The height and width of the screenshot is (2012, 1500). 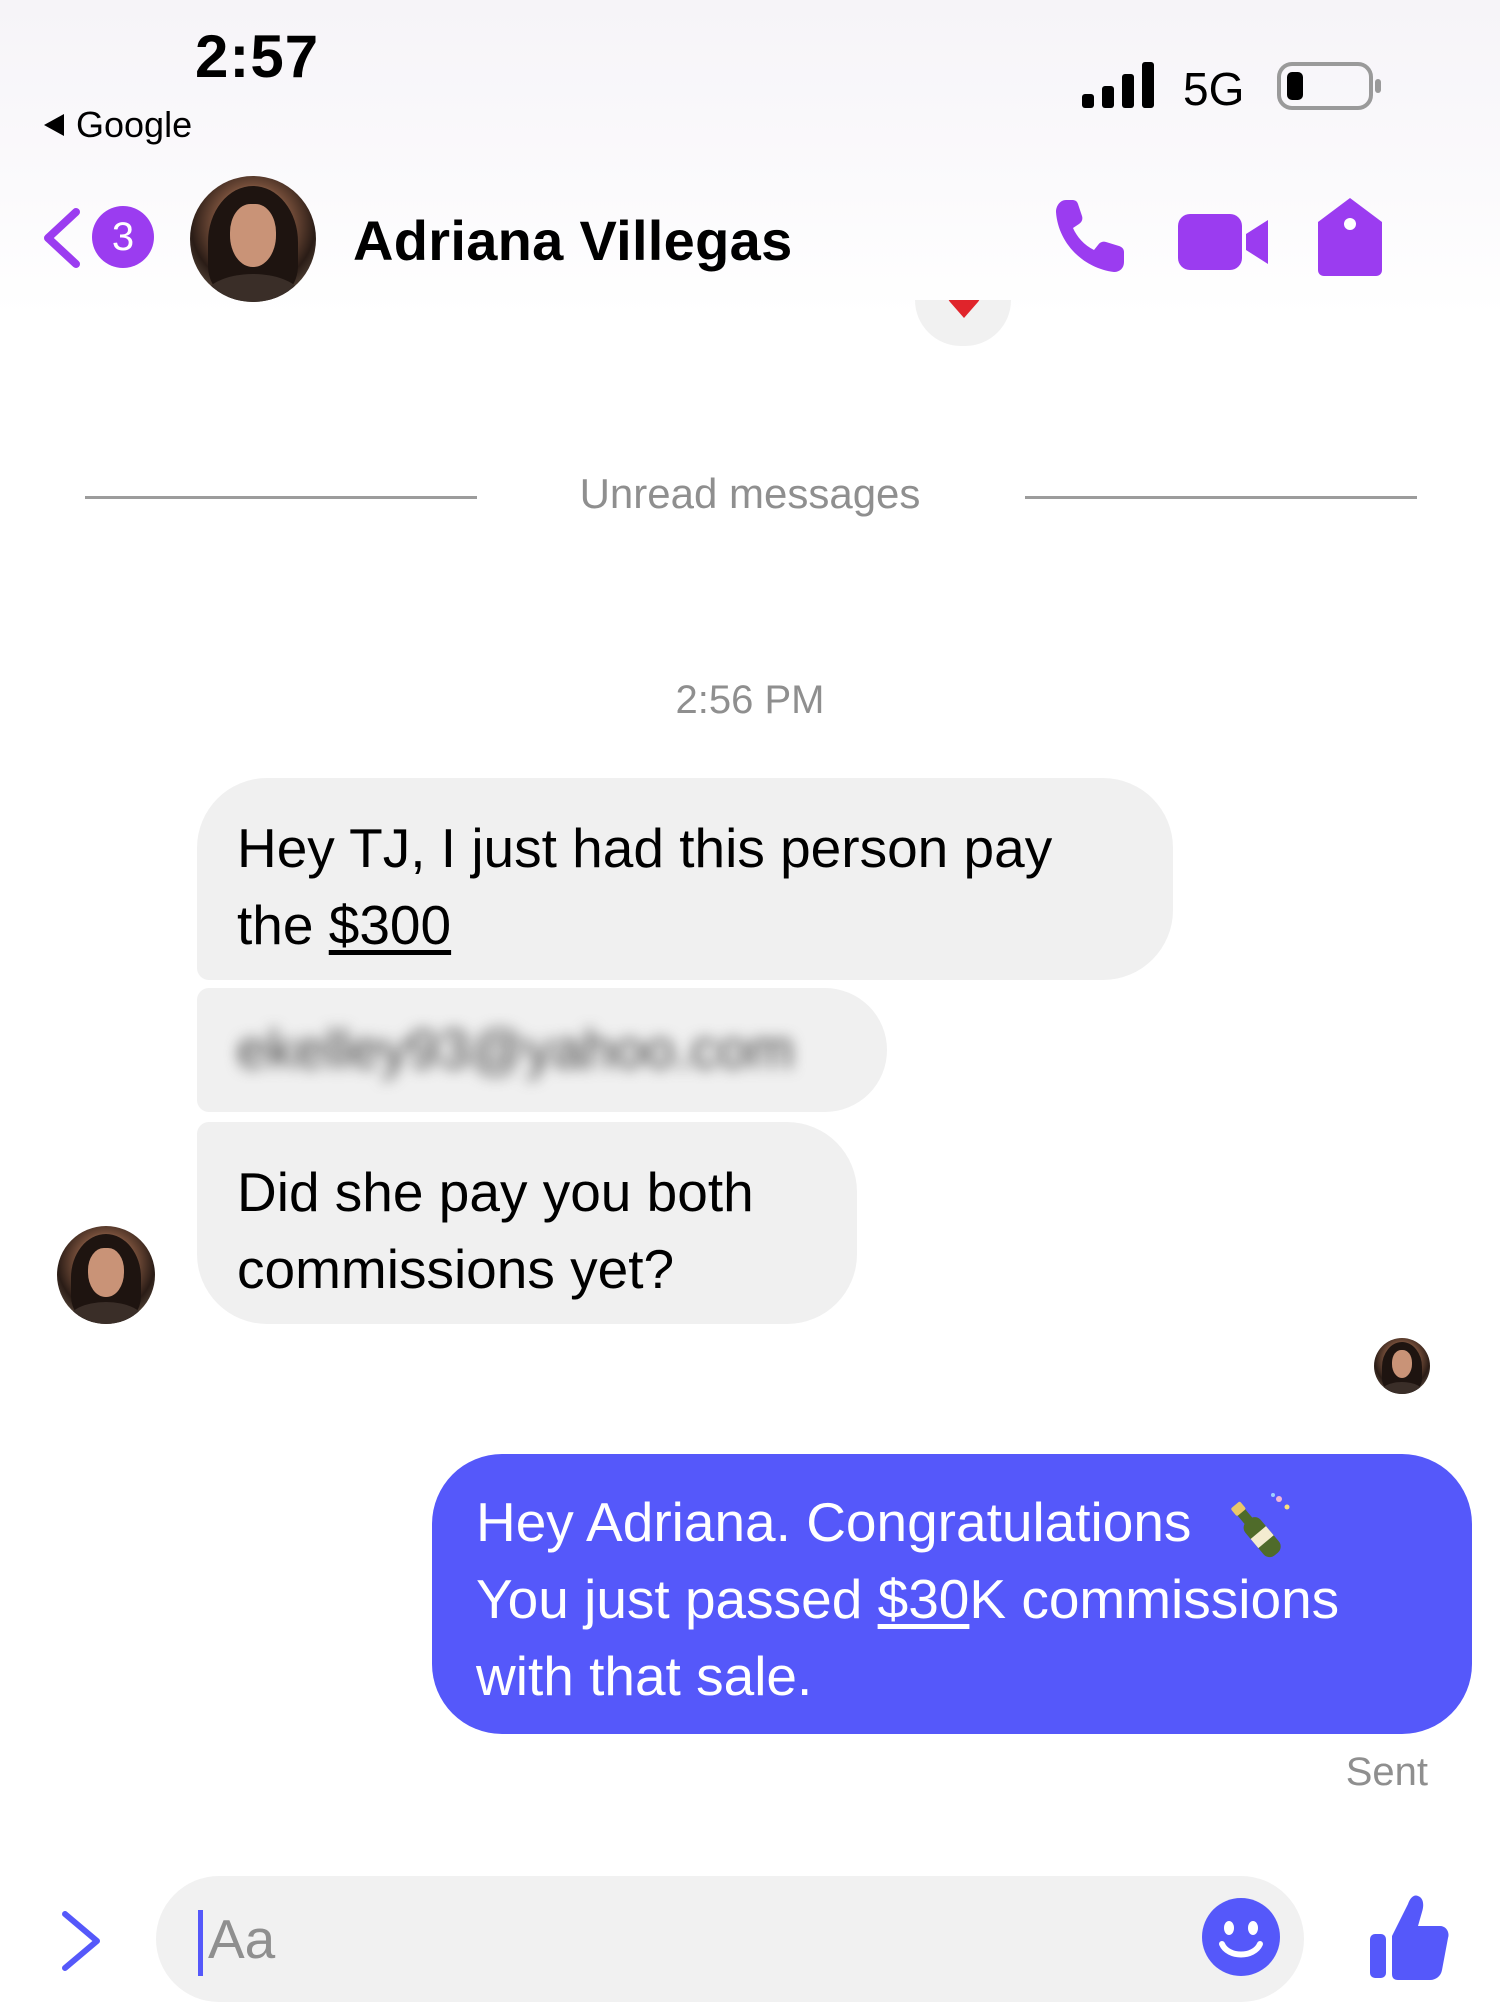 I want to click on back-button: 3, so click(x=105, y=237).